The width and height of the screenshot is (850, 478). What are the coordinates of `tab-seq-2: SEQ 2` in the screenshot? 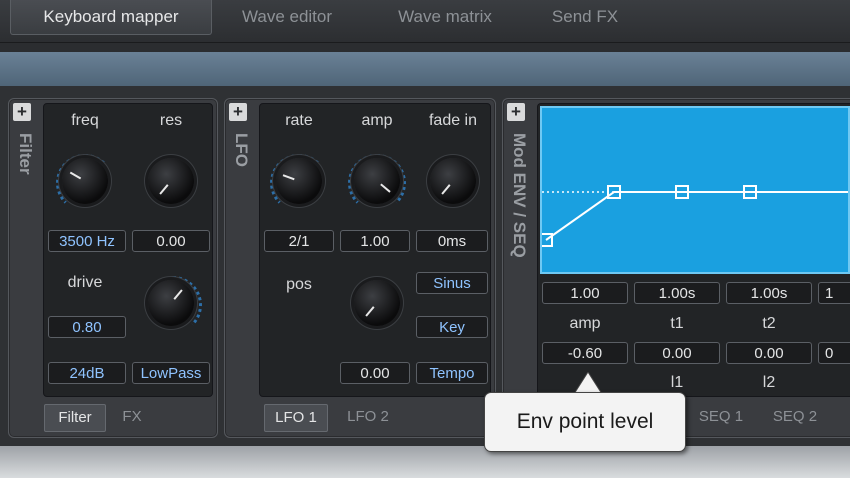 It's located at (795, 417).